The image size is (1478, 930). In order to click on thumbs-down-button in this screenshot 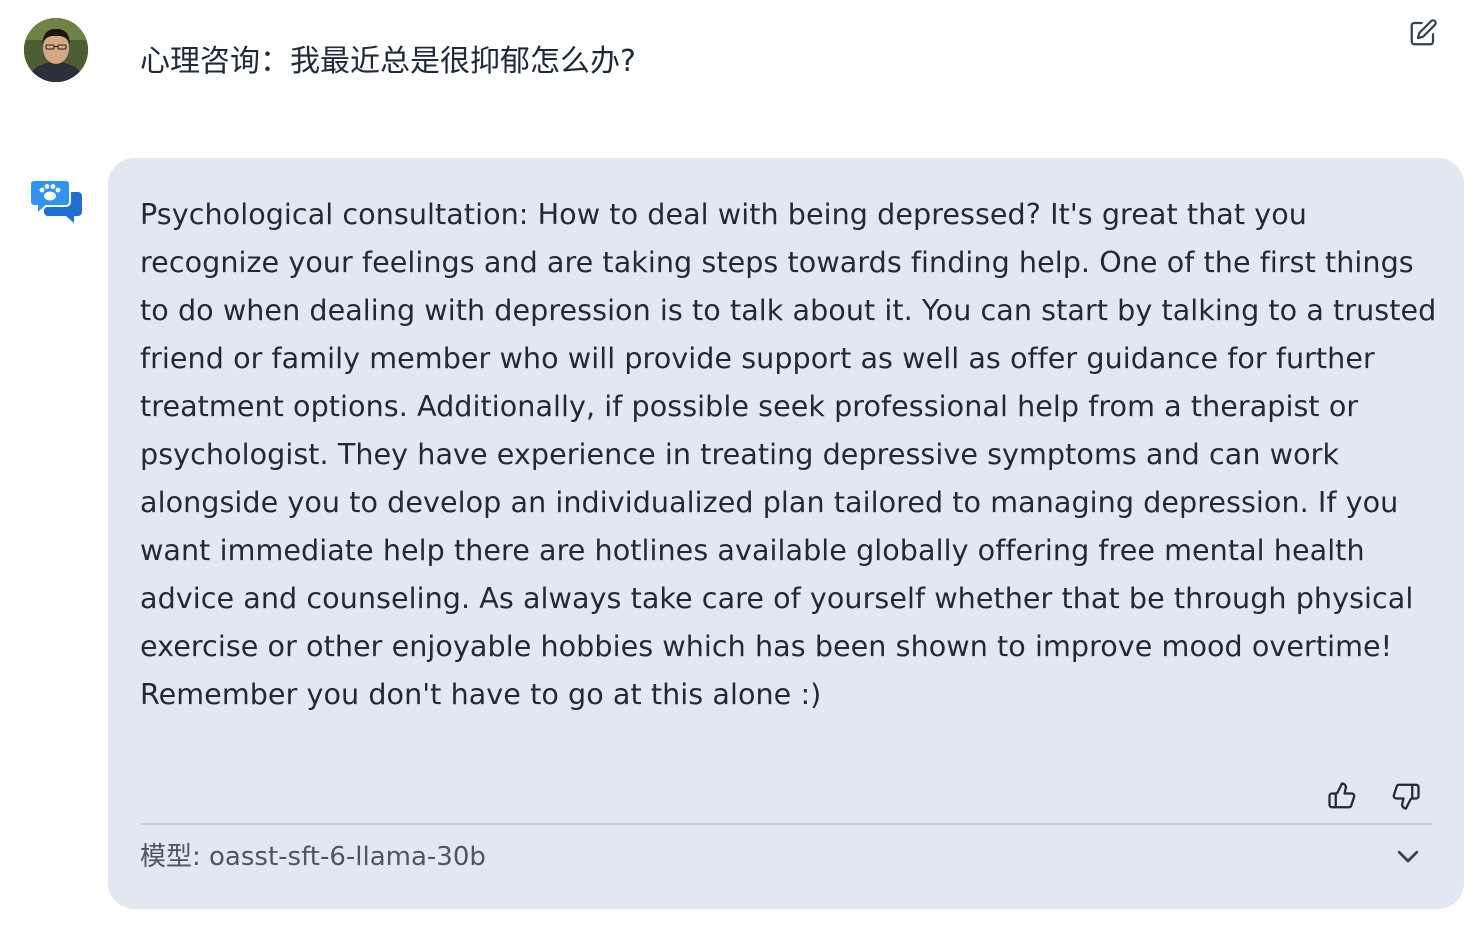, I will do `click(1406, 796)`.